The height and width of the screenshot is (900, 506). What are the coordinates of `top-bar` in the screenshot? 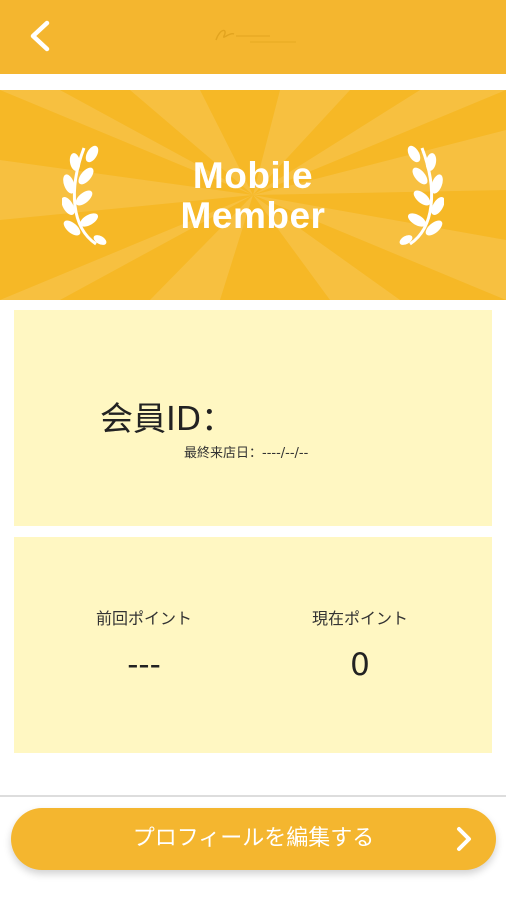 It's located at (253, 37).